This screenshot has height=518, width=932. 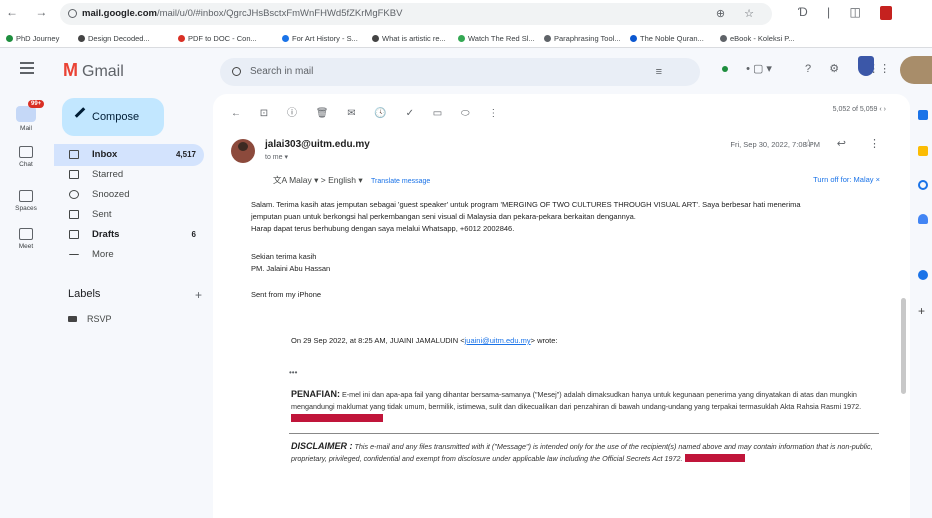 I want to click on unread-badge: 99+, so click(x=36, y=104).